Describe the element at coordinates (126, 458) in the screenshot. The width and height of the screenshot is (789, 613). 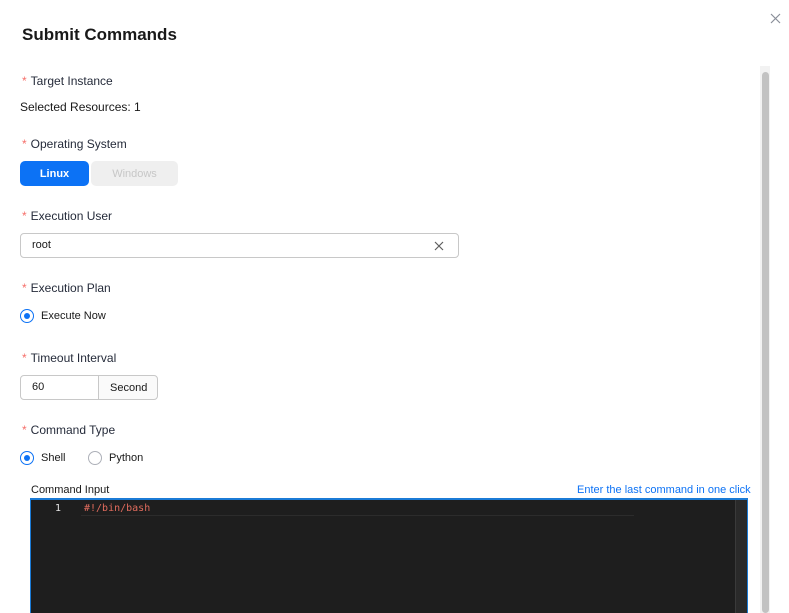
I see `python-label: Python` at that location.